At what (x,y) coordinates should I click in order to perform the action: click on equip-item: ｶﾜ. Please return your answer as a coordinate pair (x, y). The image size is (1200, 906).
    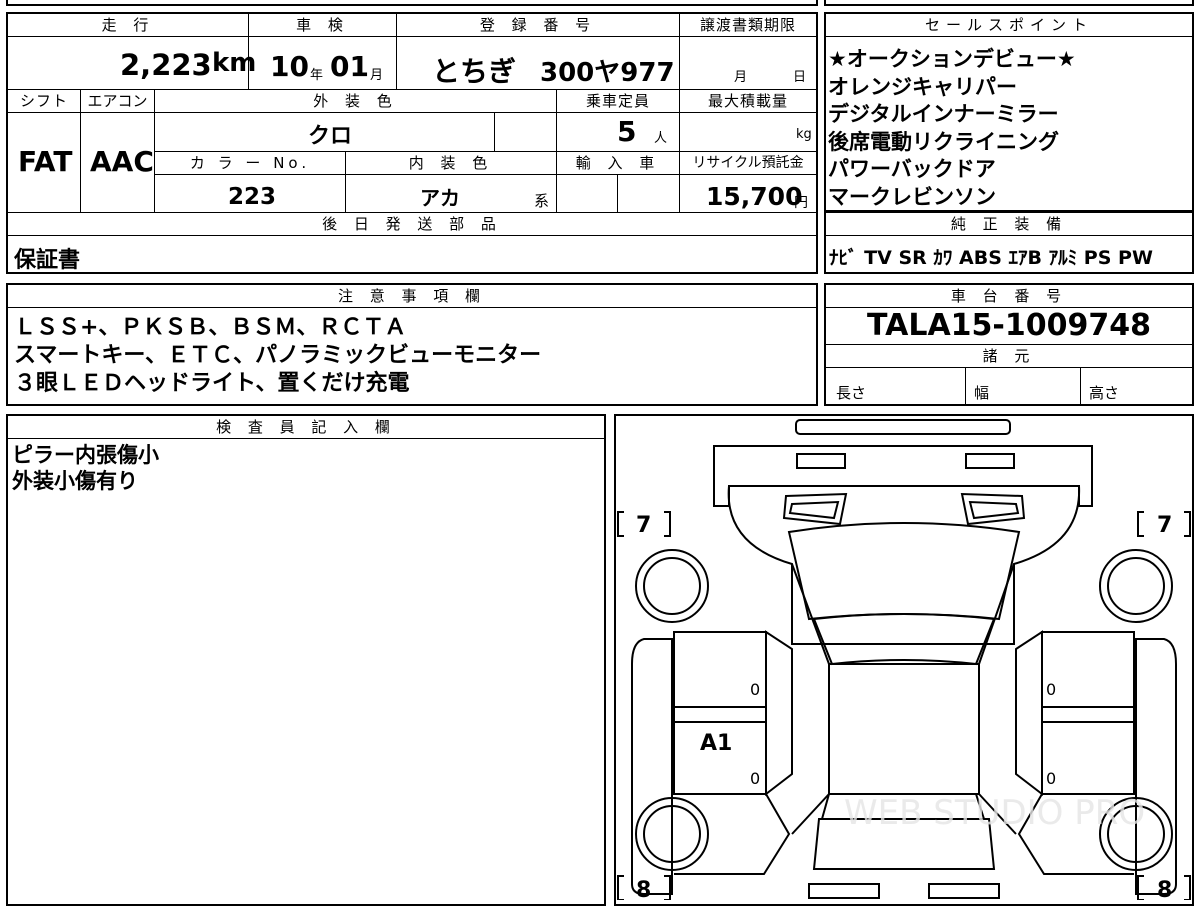
    Looking at the image, I should click on (943, 258).